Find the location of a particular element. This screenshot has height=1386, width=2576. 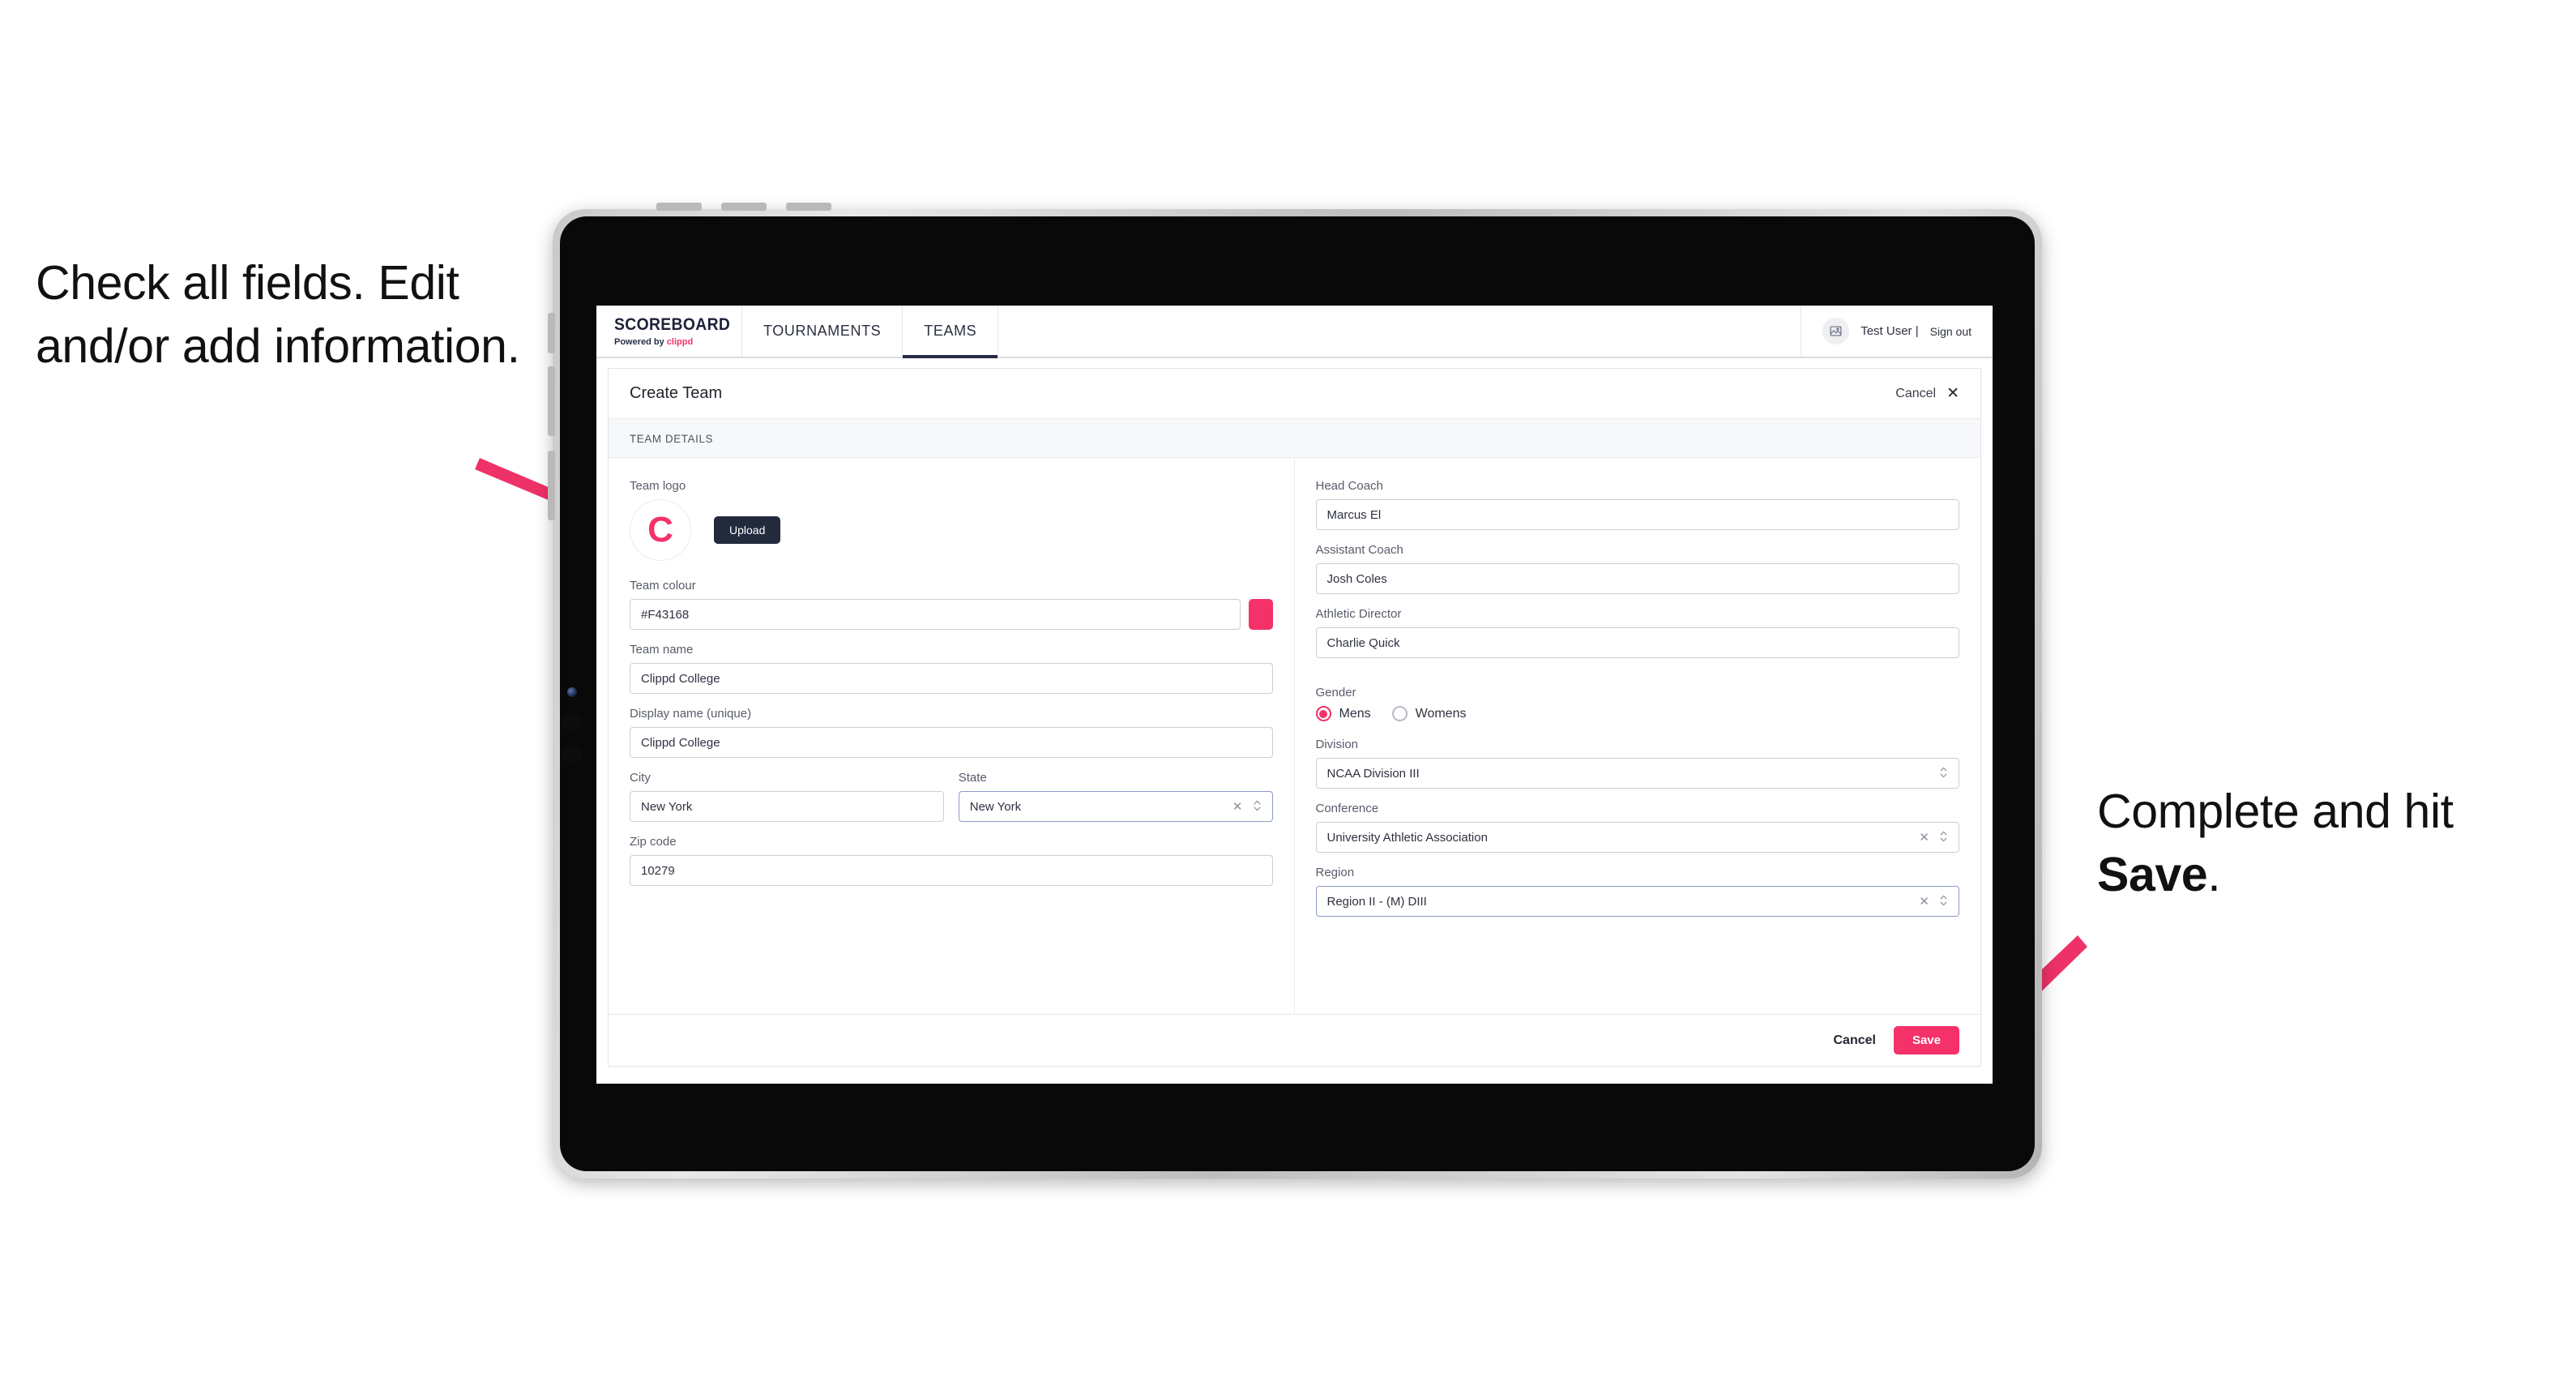

division-label: Division is located at coordinates (1337, 744).